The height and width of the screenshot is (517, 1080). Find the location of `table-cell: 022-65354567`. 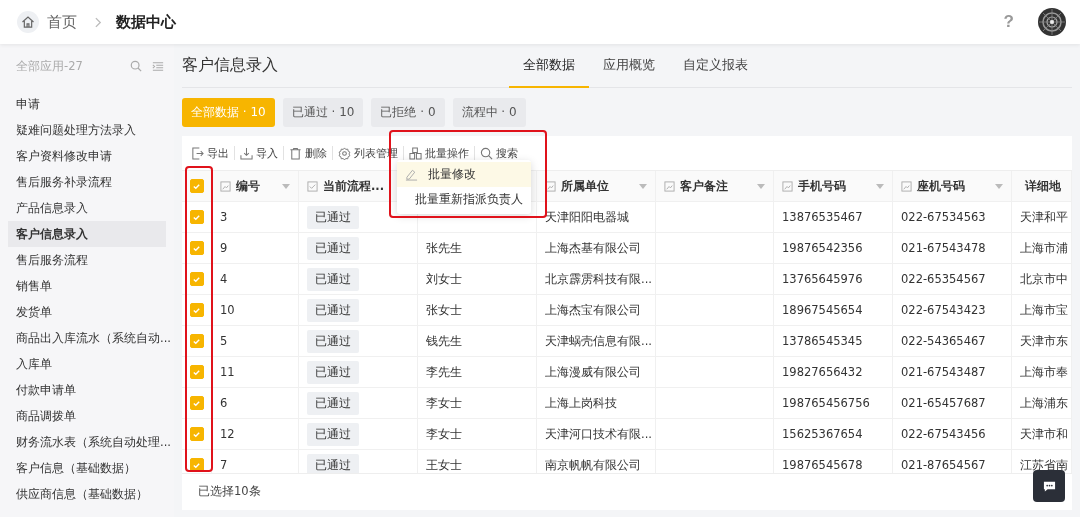

table-cell: 022-65354567 is located at coordinates (943, 279).